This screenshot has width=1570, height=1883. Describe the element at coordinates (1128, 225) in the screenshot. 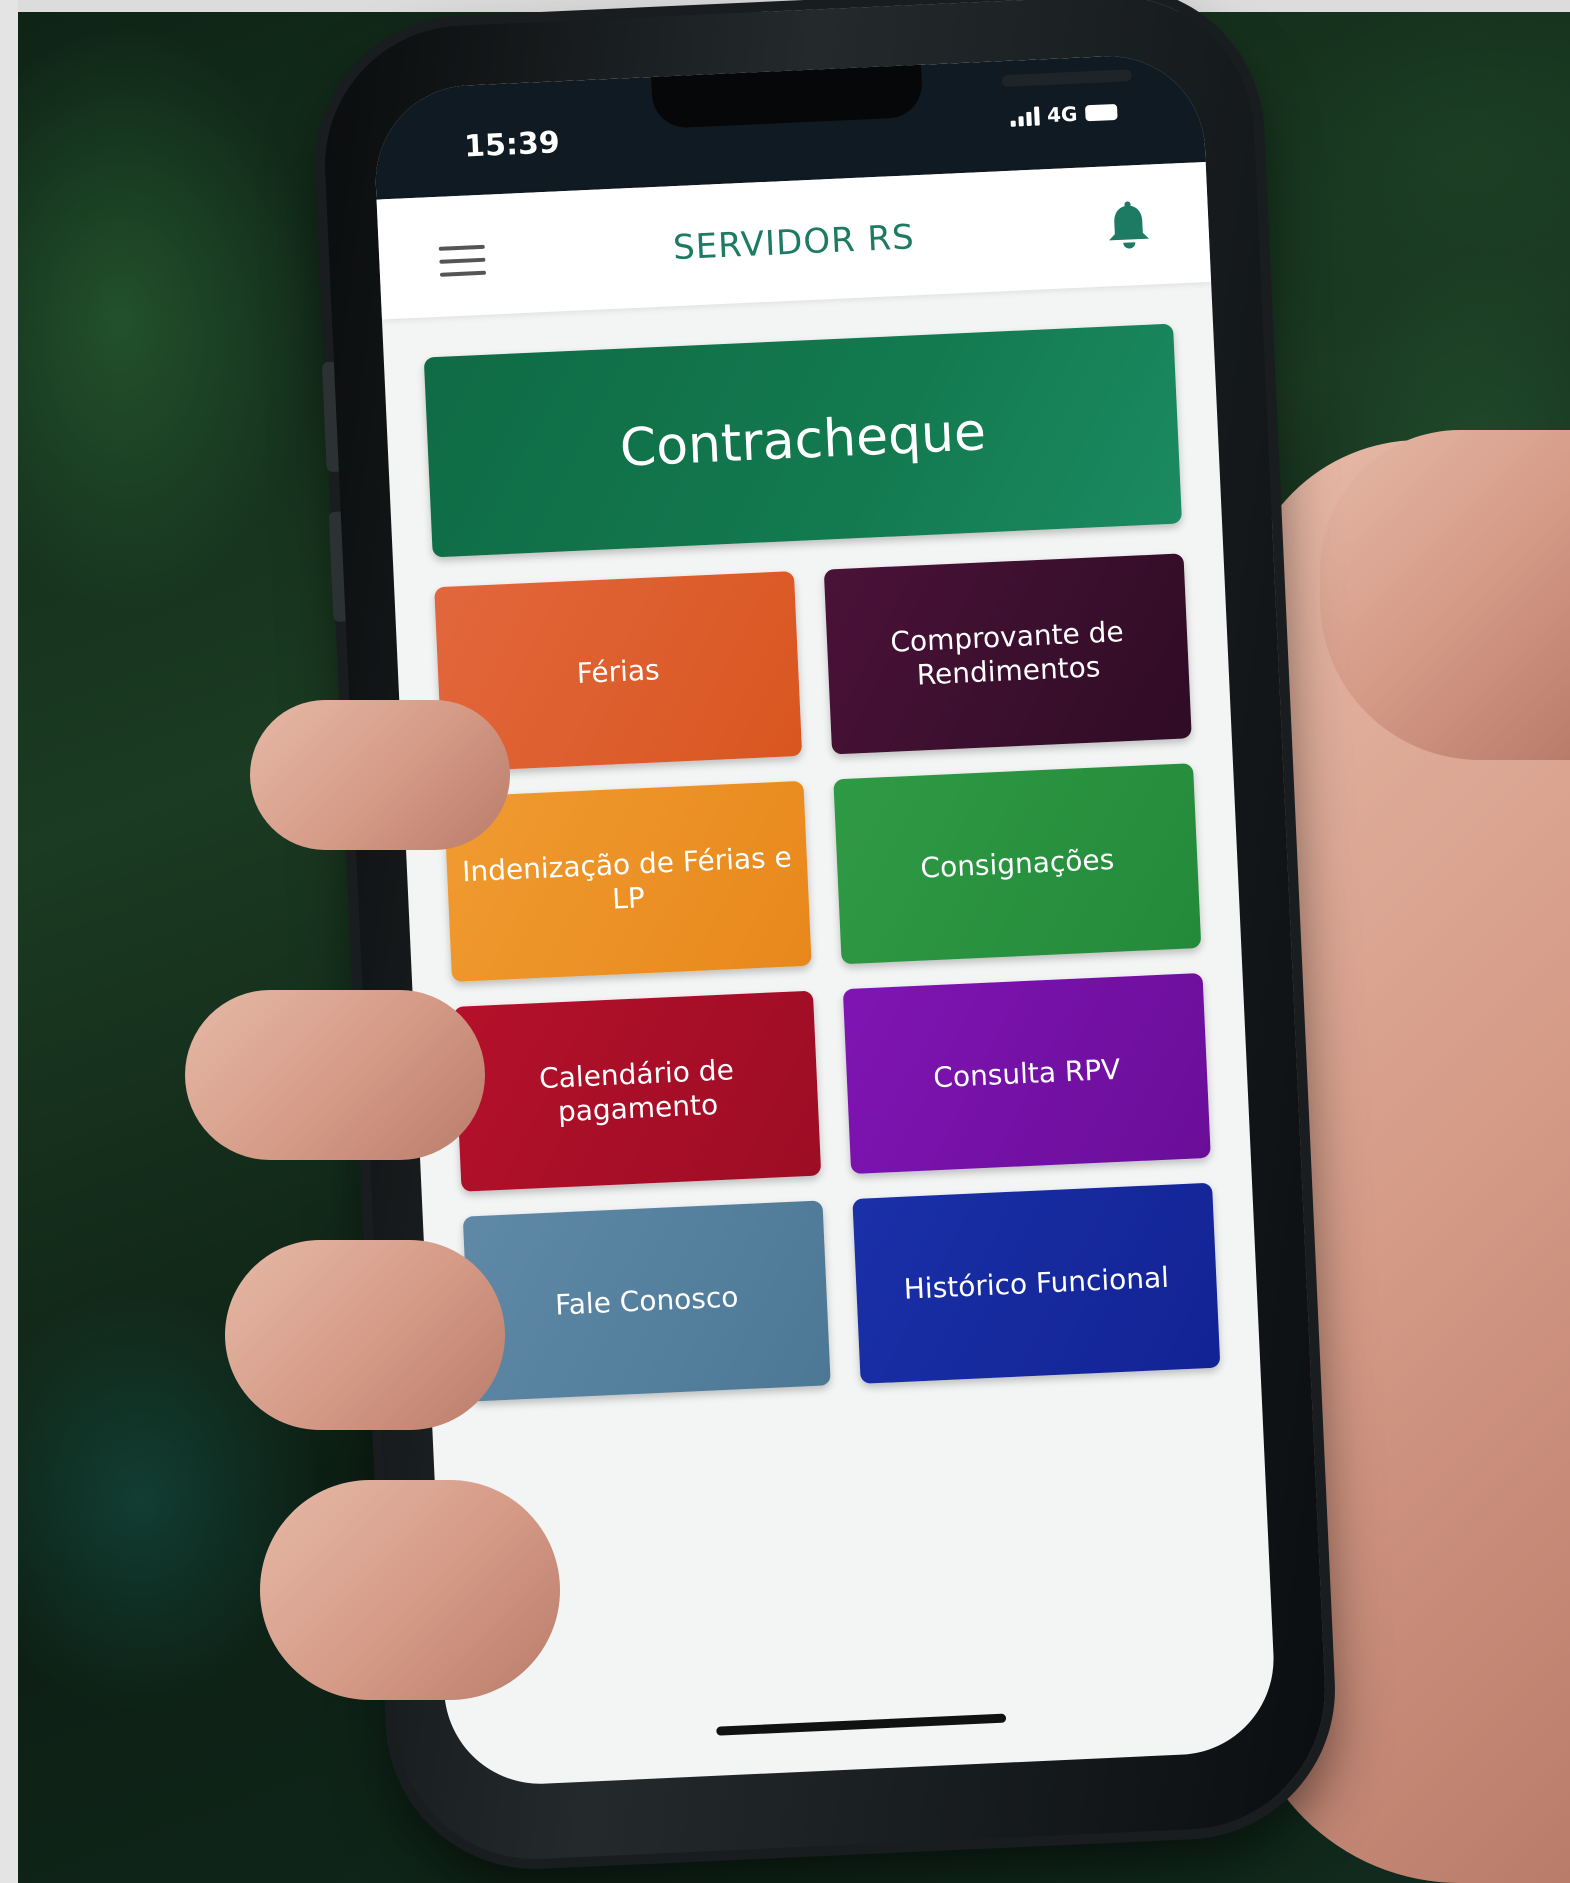

I see `bell-icon` at that location.